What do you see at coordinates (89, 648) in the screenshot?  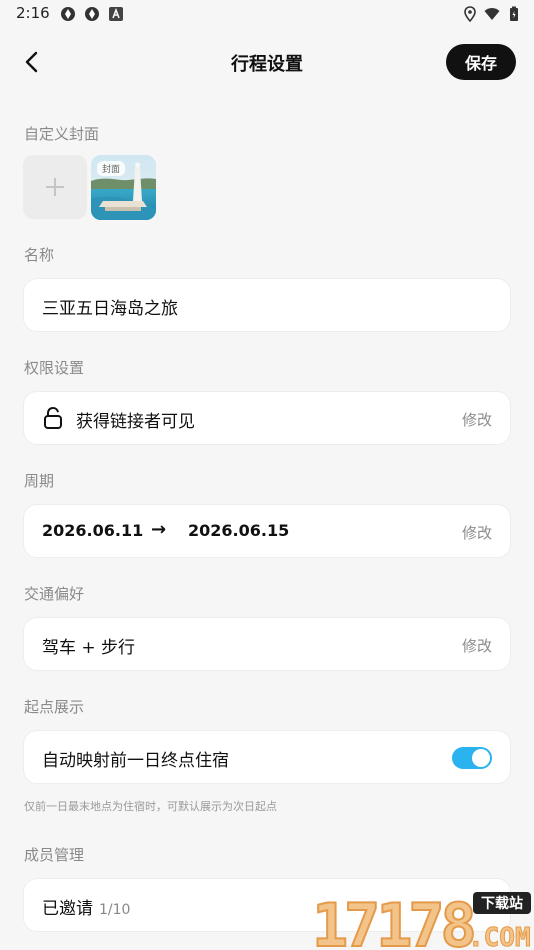 I see `transport-value: 驾车 + 步行` at bounding box center [89, 648].